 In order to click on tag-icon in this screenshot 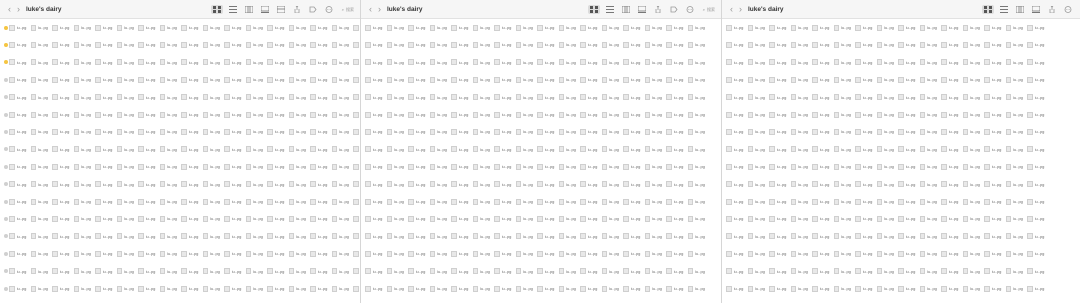, I will do `click(674, 9)`.